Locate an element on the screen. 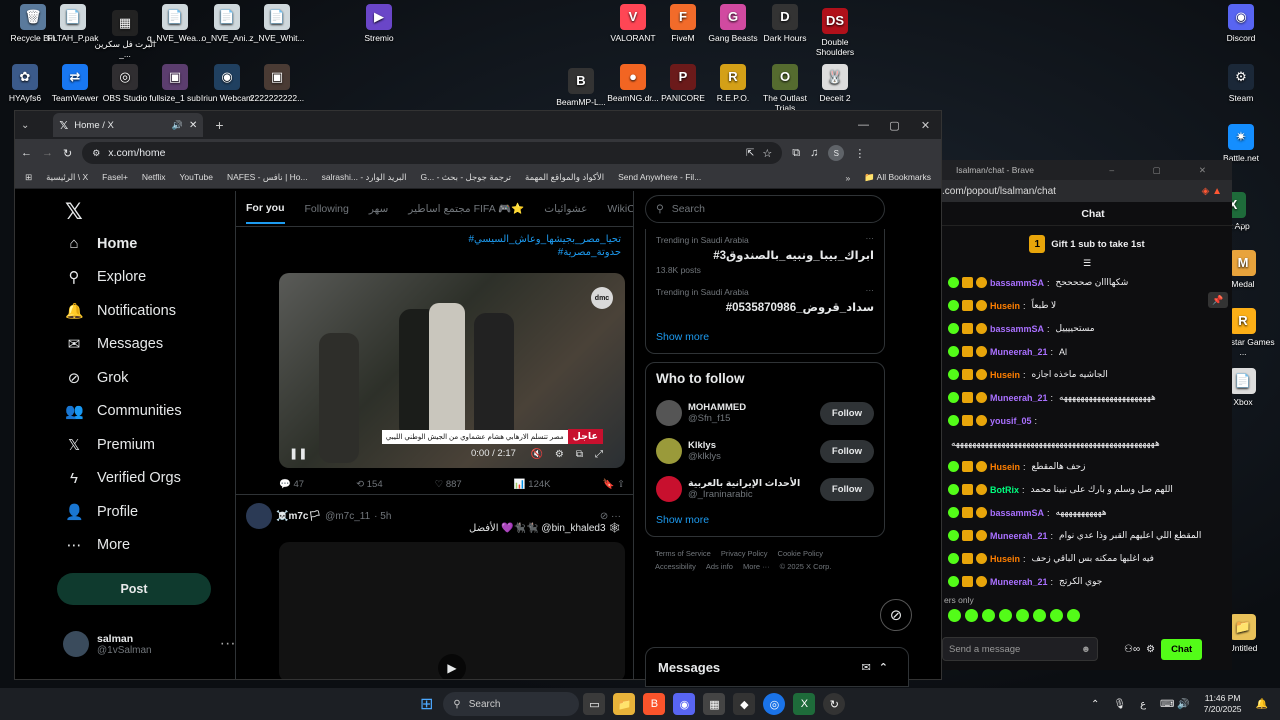 The width and height of the screenshot is (1280, 720). feed-tab: عشوائيات is located at coordinates (565, 209).